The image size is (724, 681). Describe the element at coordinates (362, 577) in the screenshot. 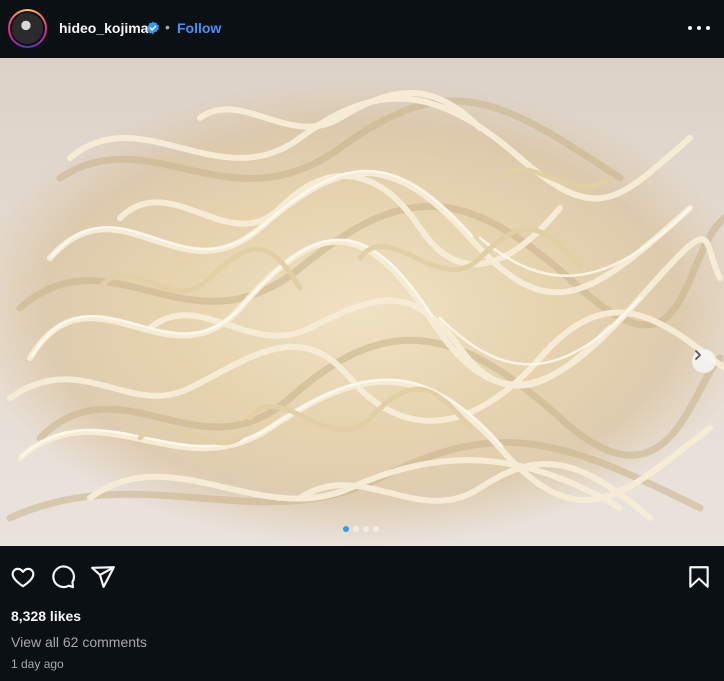

I see `action-bar` at that location.